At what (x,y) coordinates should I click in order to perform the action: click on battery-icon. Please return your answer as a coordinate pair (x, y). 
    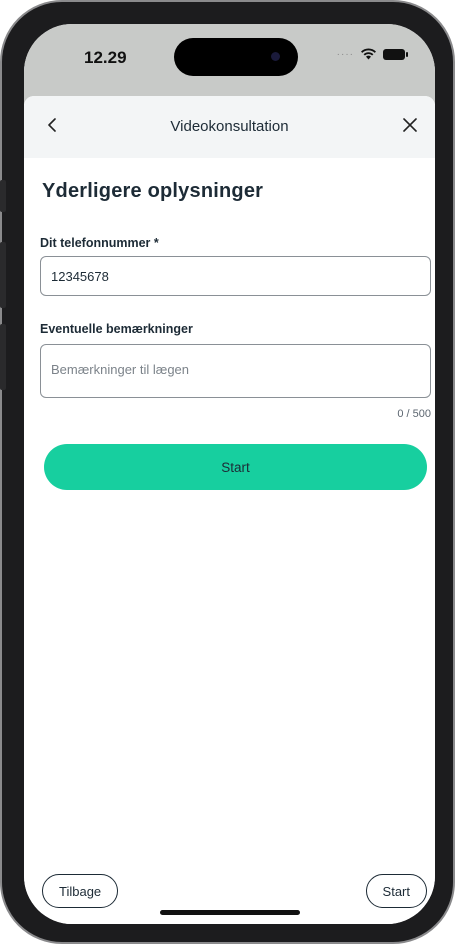
    Looking at the image, I should click on (395, 54).